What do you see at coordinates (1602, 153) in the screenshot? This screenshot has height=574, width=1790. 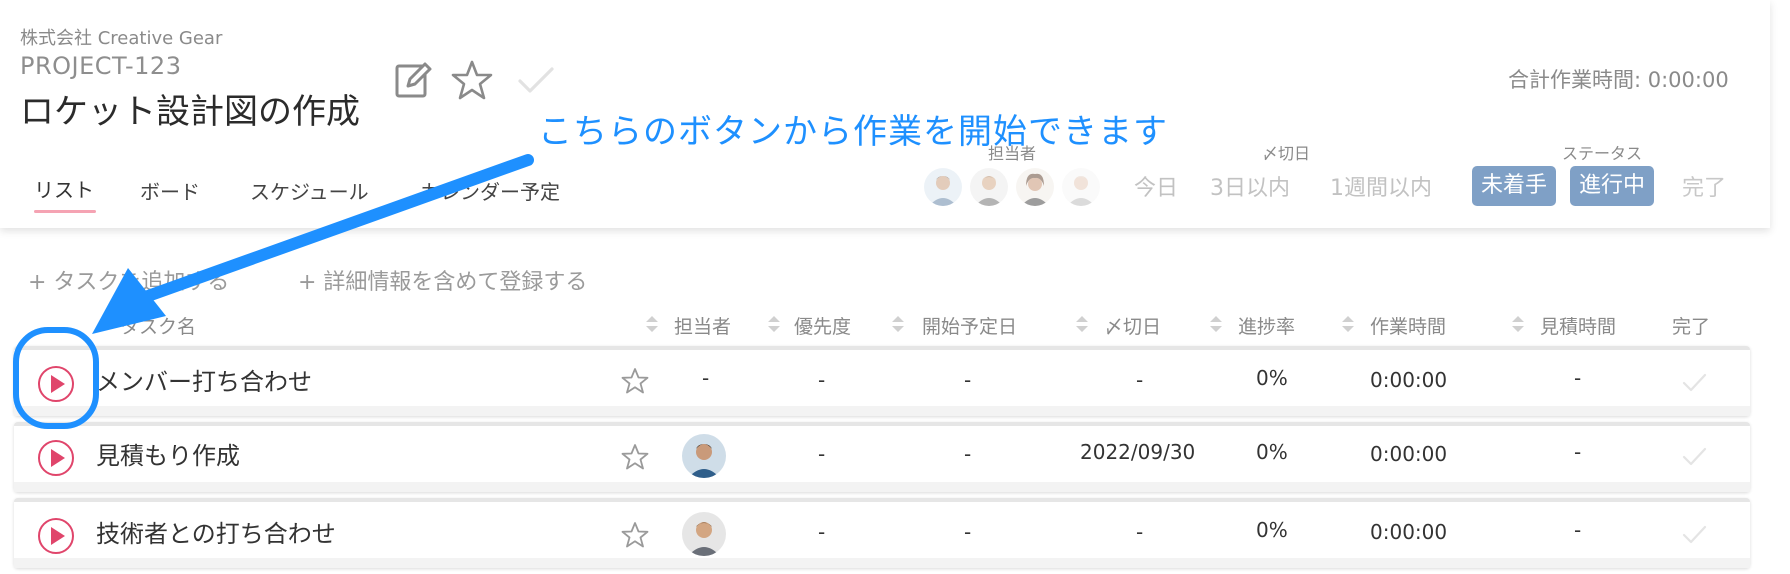 I see `status-filter-label: ステータス` at bounding box center [1602, 153].